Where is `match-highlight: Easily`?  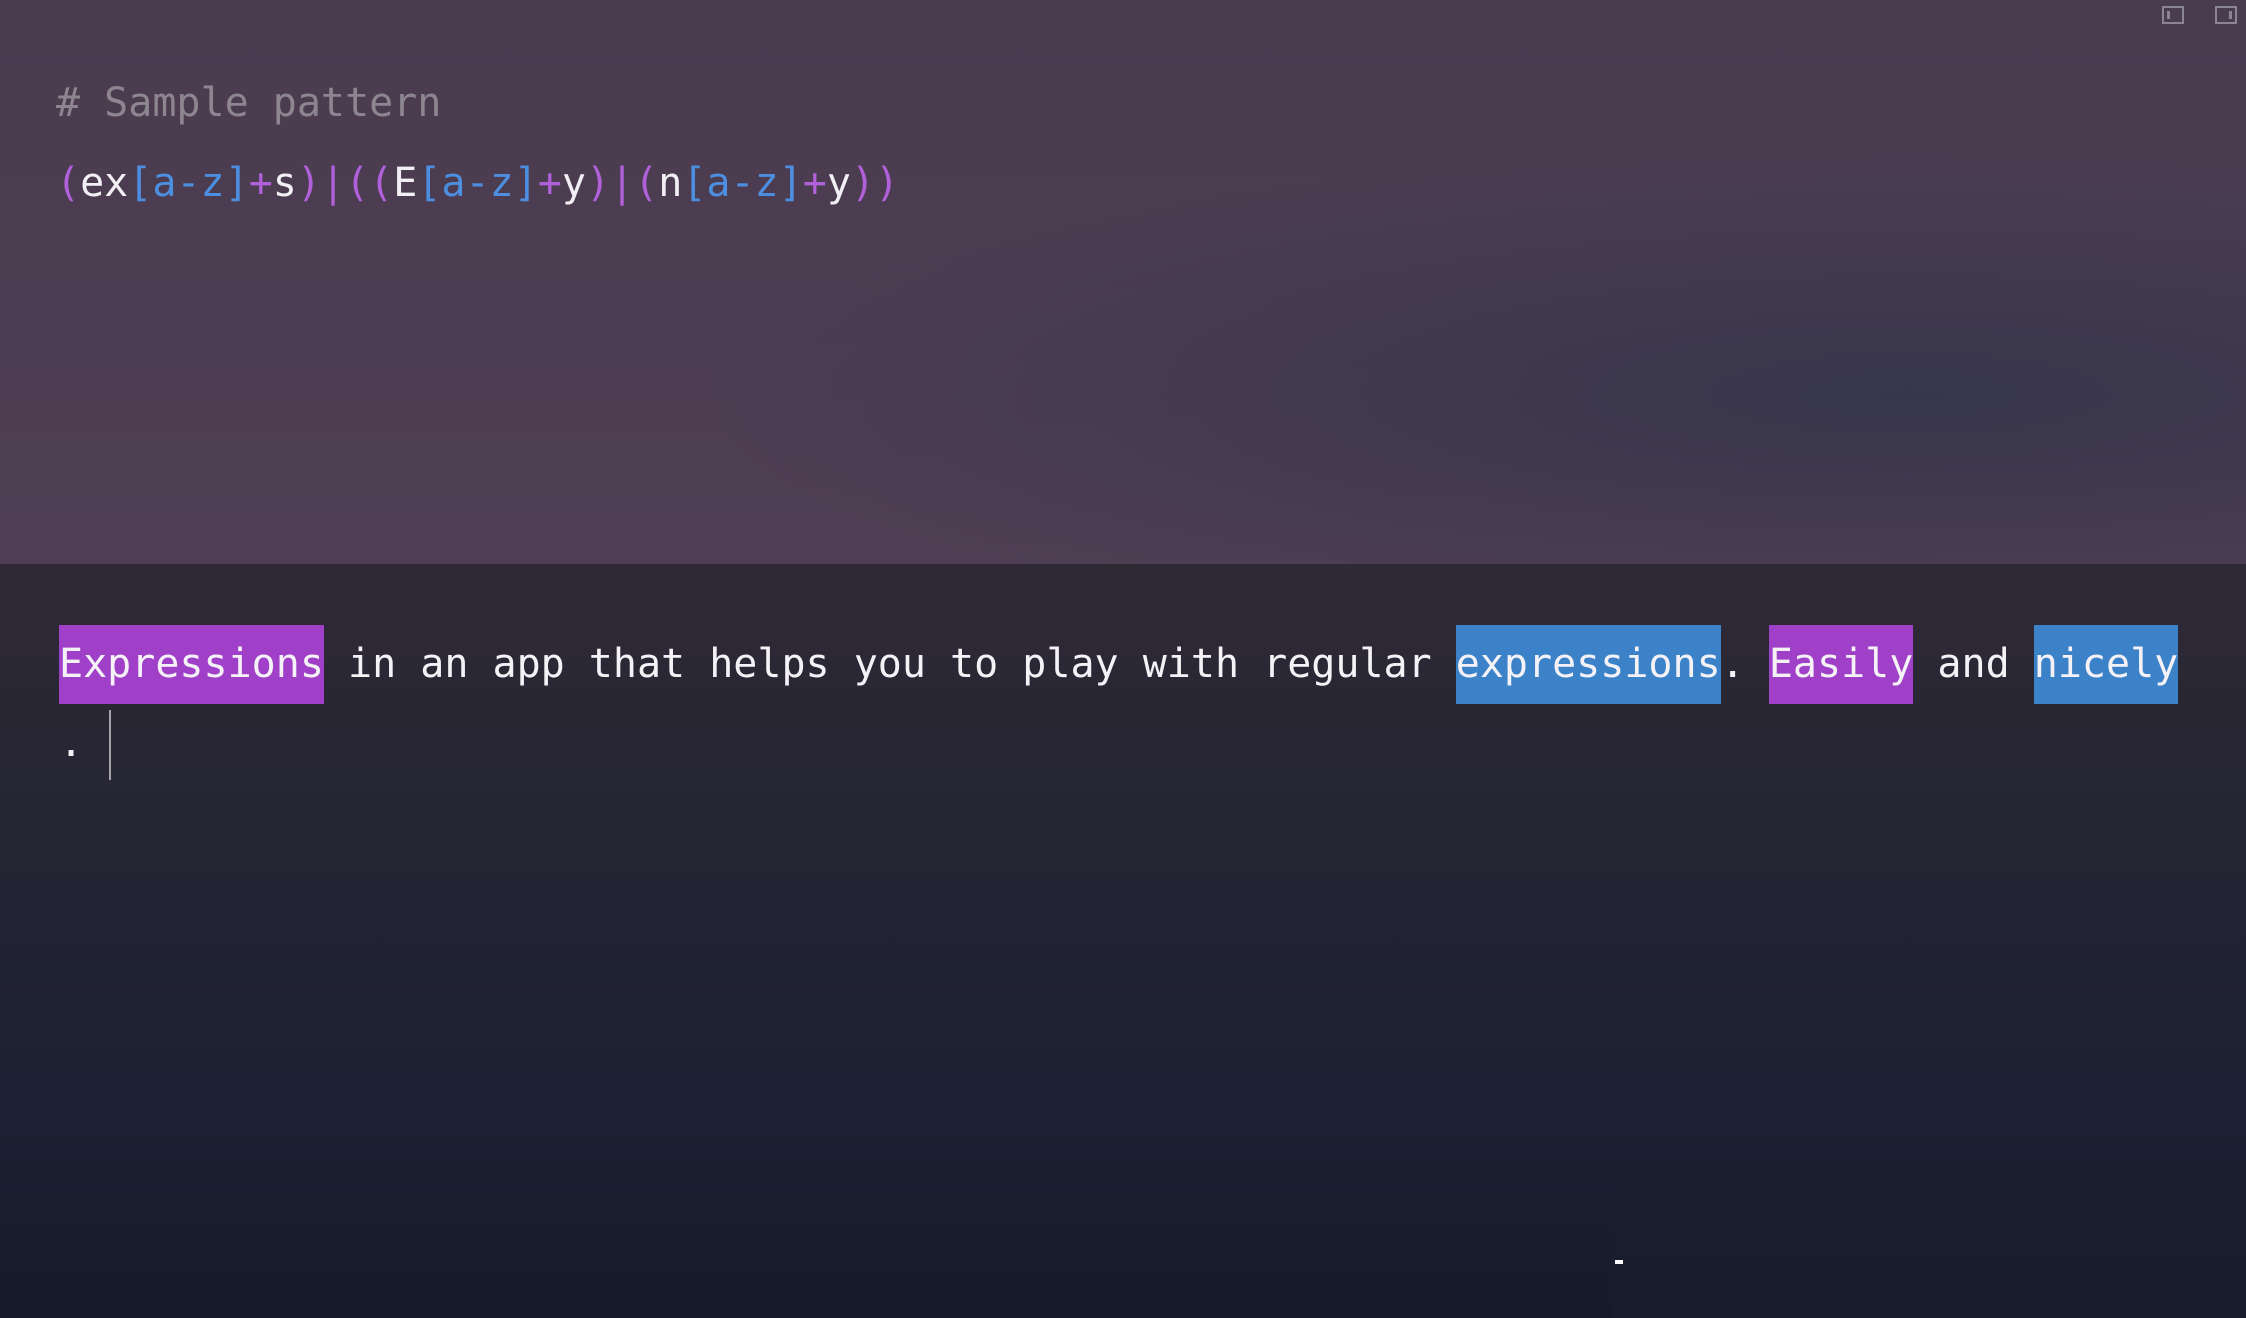 match-highlight: Easily is located at coordinates (1841, 664).